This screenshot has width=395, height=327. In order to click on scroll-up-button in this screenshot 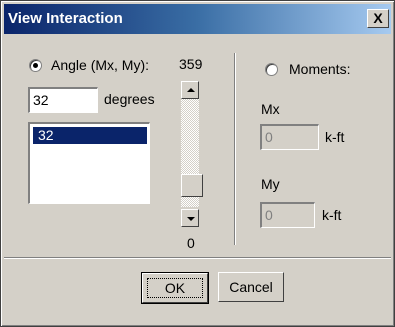, I will do `click(190, 90)`.